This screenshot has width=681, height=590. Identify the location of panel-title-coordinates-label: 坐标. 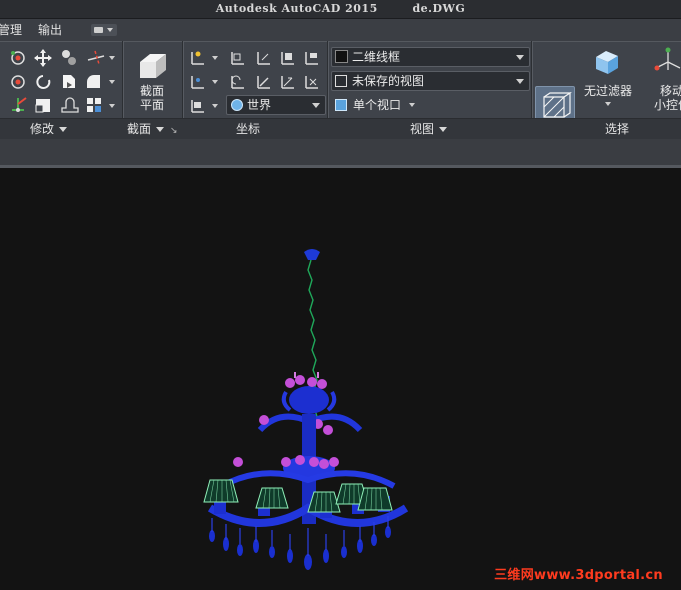
(248, 129).